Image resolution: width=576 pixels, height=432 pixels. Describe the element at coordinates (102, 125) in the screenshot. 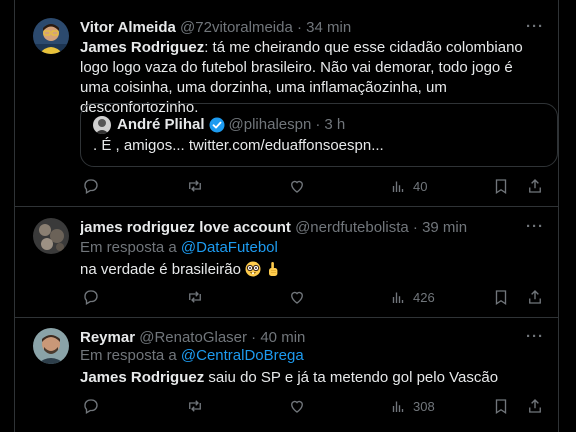

I see `quoted-avatar` at that location.